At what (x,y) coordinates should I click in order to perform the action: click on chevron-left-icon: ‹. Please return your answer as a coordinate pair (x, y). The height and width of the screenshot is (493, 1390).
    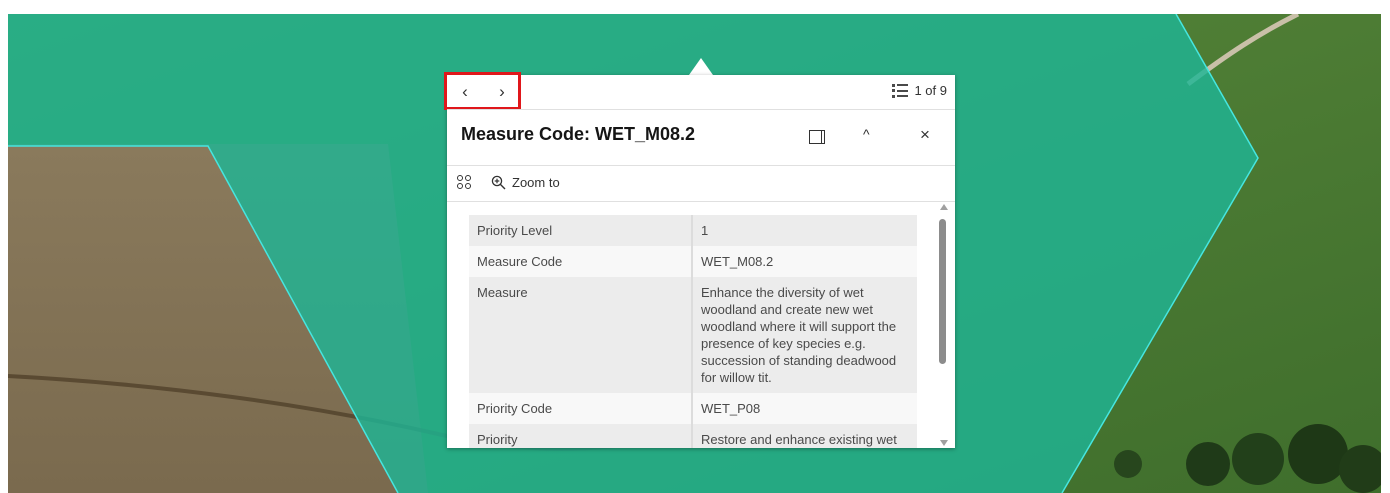
    Looking at the image, I should click on (465, 91).